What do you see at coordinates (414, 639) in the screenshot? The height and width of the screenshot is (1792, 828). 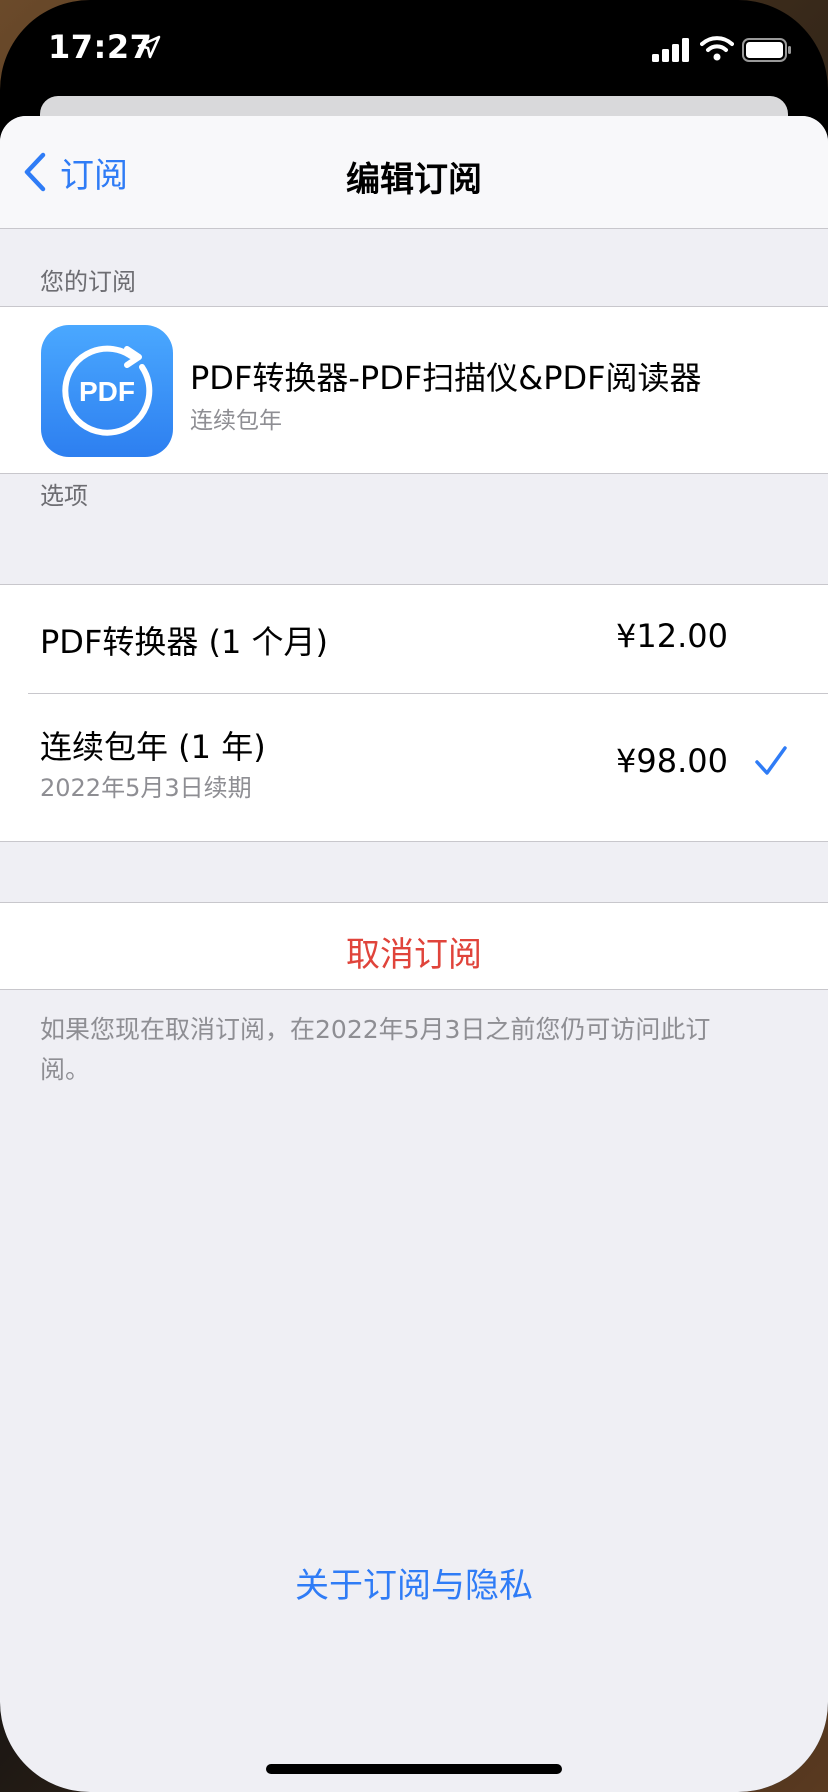 I see `option-row-monthly: PDF转换器 (1 个月) ¥12.00` at bounding box center [414, 639].